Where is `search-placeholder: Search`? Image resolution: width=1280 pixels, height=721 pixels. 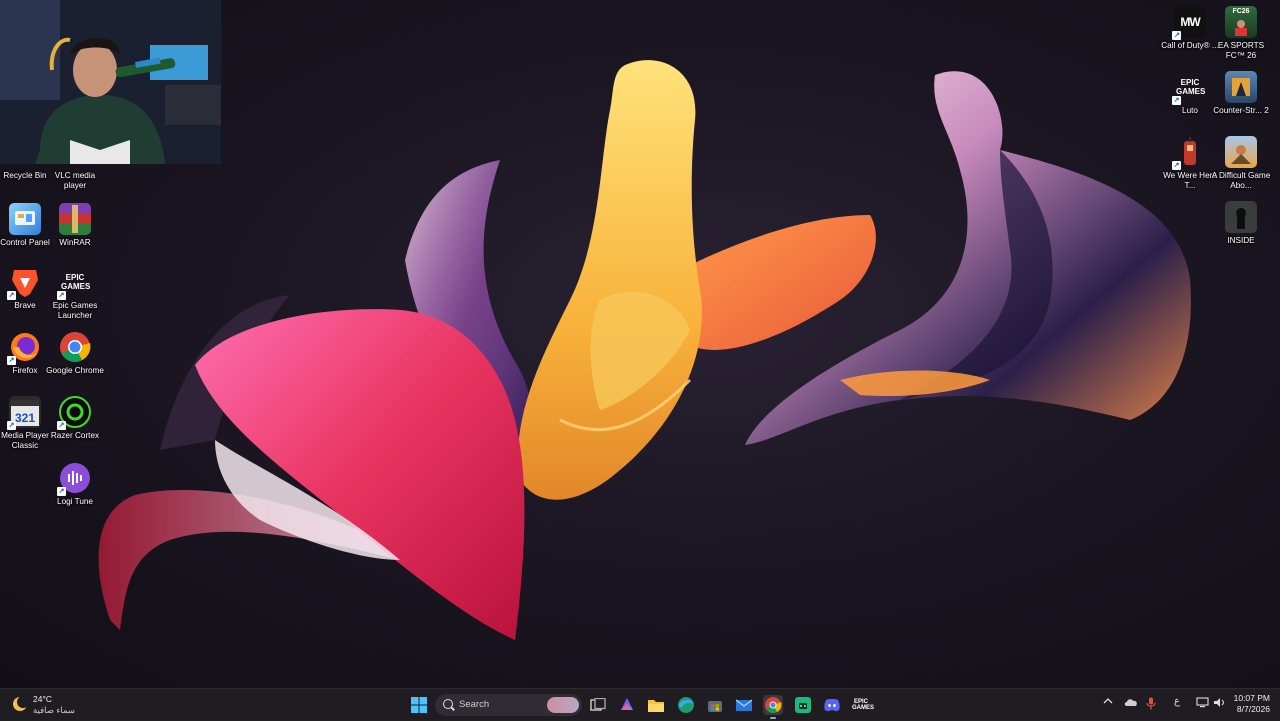 search-placeholder: Search is located at coordinates (474, 704).